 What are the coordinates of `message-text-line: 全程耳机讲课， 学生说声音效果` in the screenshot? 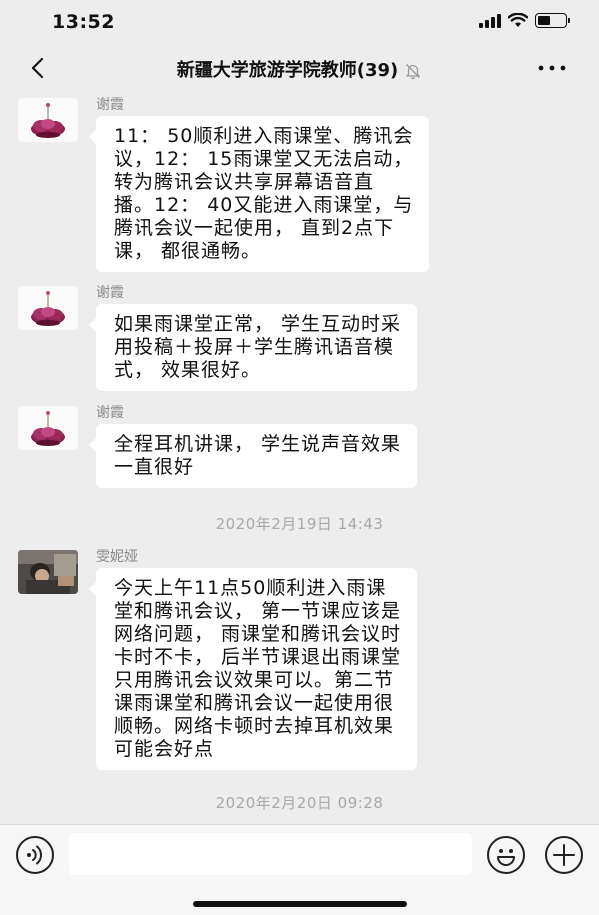 It's located at (258, 444).